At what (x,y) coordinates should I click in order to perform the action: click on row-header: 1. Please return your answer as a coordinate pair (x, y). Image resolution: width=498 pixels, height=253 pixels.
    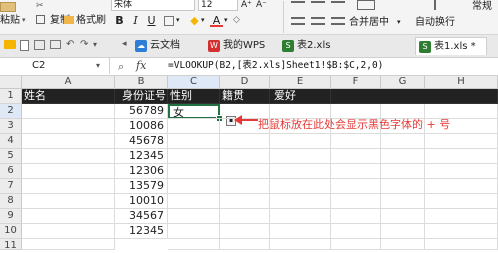
    Looking at the image, I should click on (11, 96).